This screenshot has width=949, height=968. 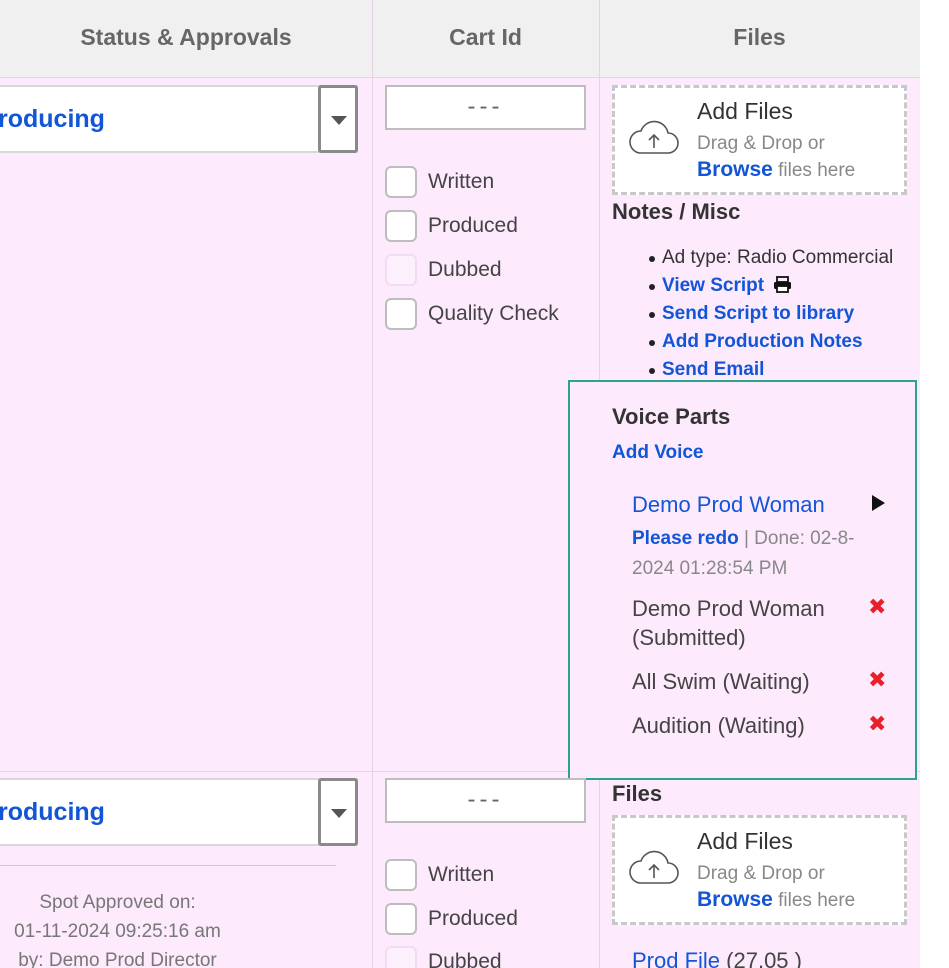 What do you see at coordinates (493, 313) in the screenshot?
I see `checkbox-label: Quality Check` at bounding box center [493, 313].